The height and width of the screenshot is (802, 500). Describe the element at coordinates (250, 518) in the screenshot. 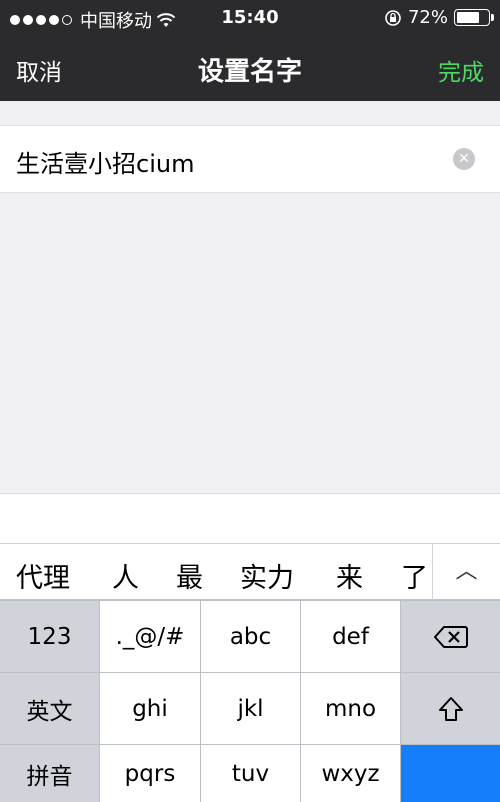

I see `keyboard-top-spacer` at that location.